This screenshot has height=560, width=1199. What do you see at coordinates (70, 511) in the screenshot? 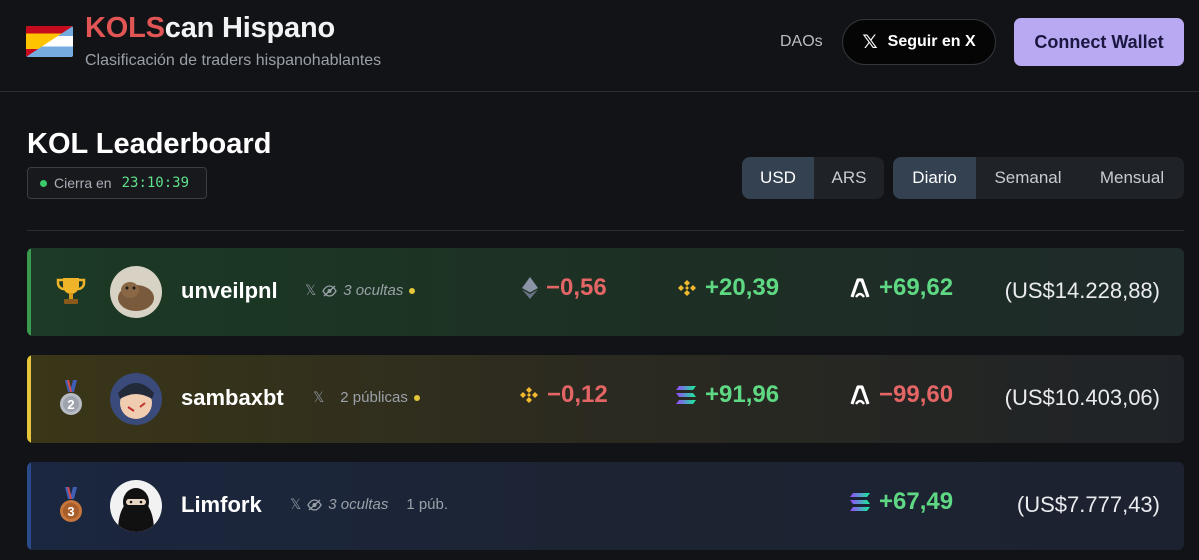
I see `svg-text: 3` at bounding box center [70, 511].